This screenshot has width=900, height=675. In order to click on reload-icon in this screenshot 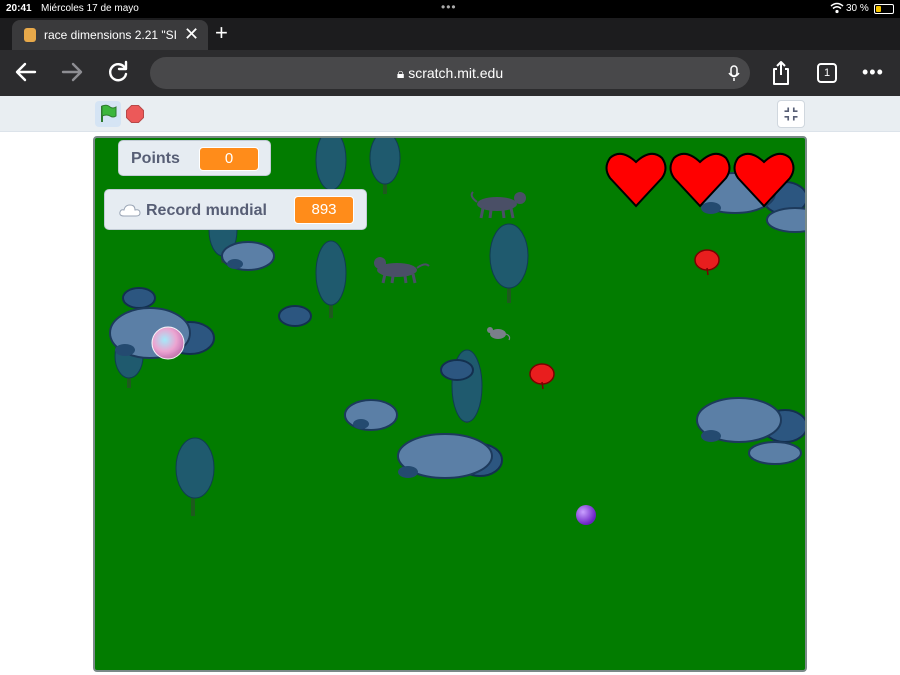, I will do `click(118, 72)`.